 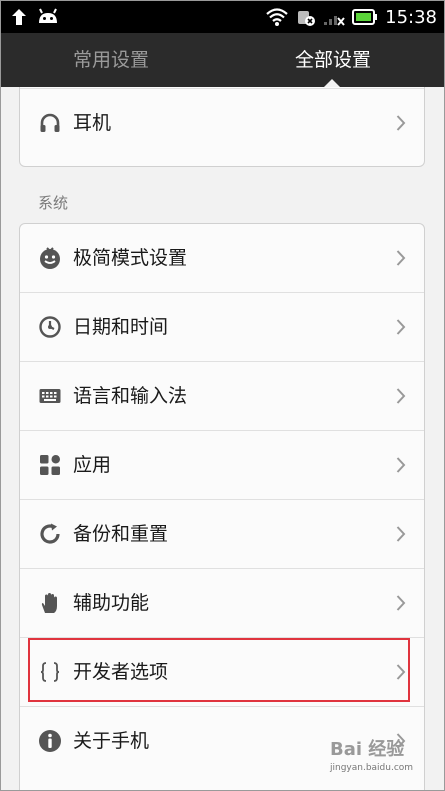 I want to click on clock-icon, so click(x=50, y=327).